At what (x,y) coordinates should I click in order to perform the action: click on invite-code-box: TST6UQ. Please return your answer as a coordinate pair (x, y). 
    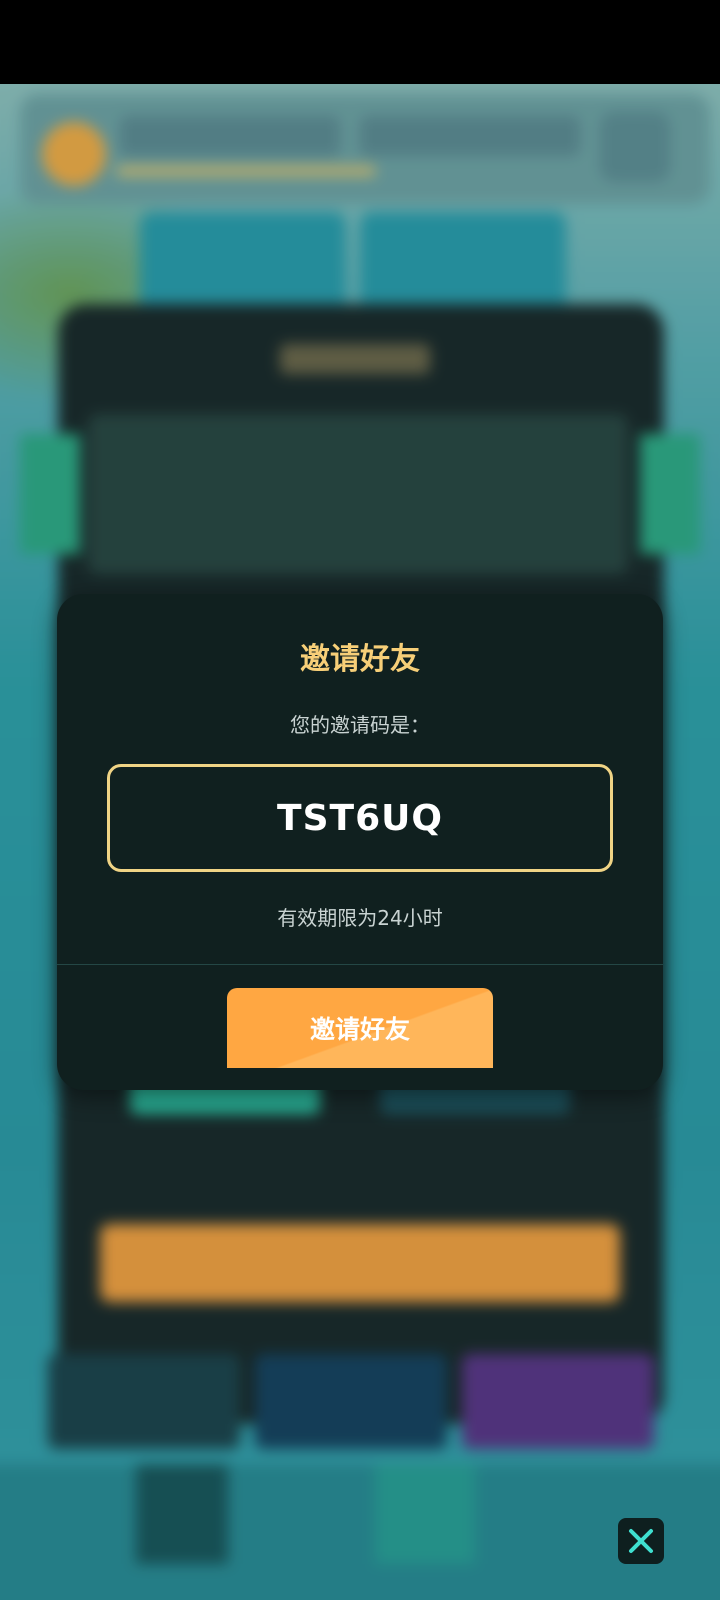
    Looking at the image, I should click on (360, 818).